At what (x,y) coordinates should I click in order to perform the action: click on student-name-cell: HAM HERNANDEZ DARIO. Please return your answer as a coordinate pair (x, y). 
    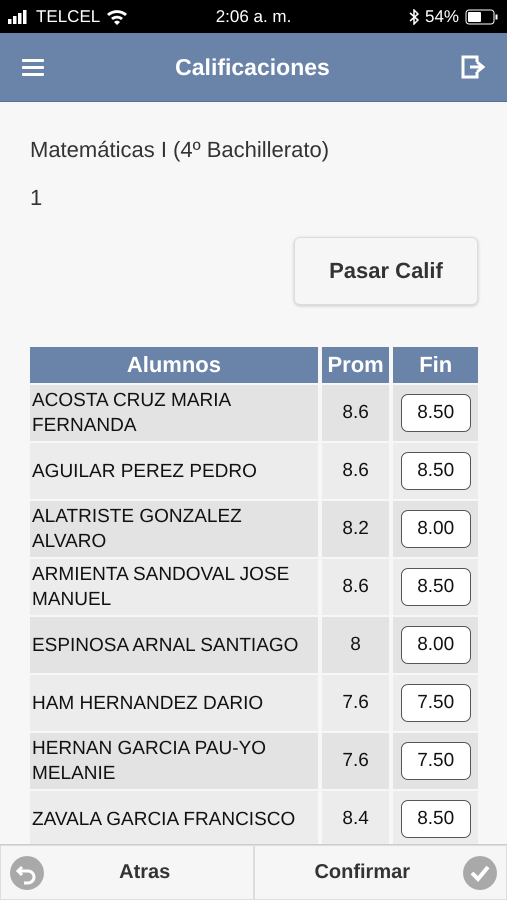
    Looking at the image, I should click on (174, 703).